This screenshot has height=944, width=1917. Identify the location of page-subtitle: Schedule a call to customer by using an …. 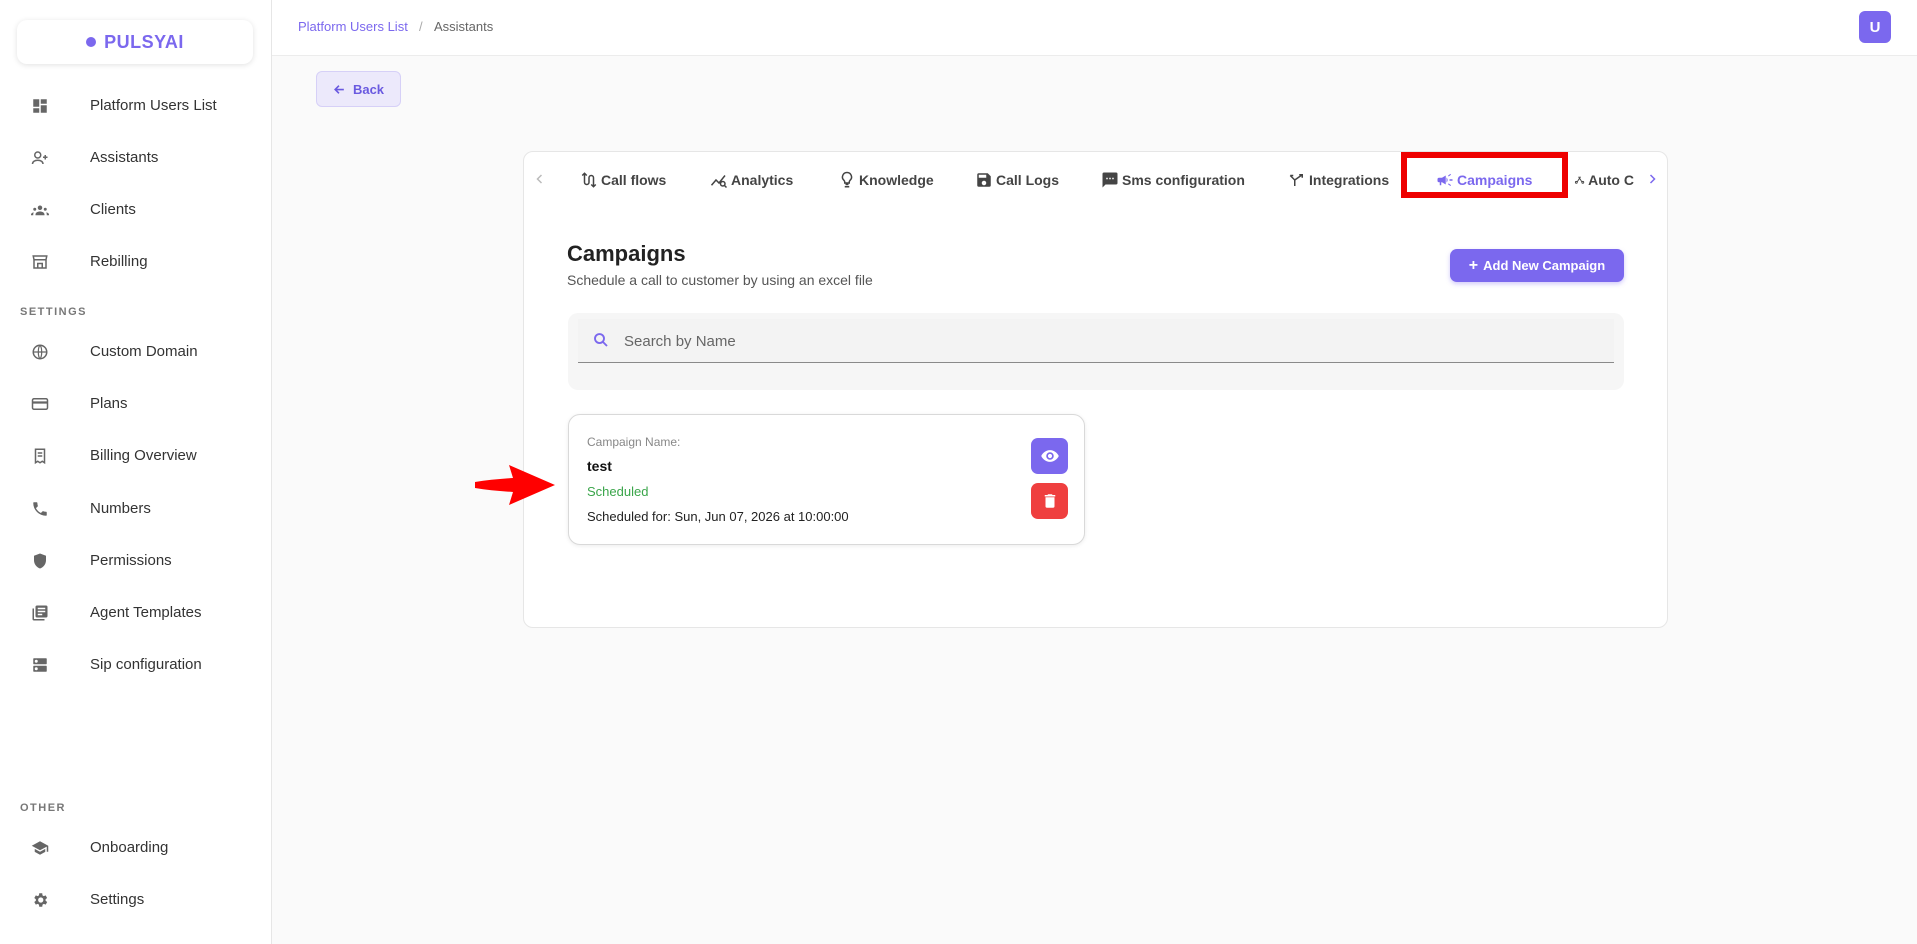
(720, 280).